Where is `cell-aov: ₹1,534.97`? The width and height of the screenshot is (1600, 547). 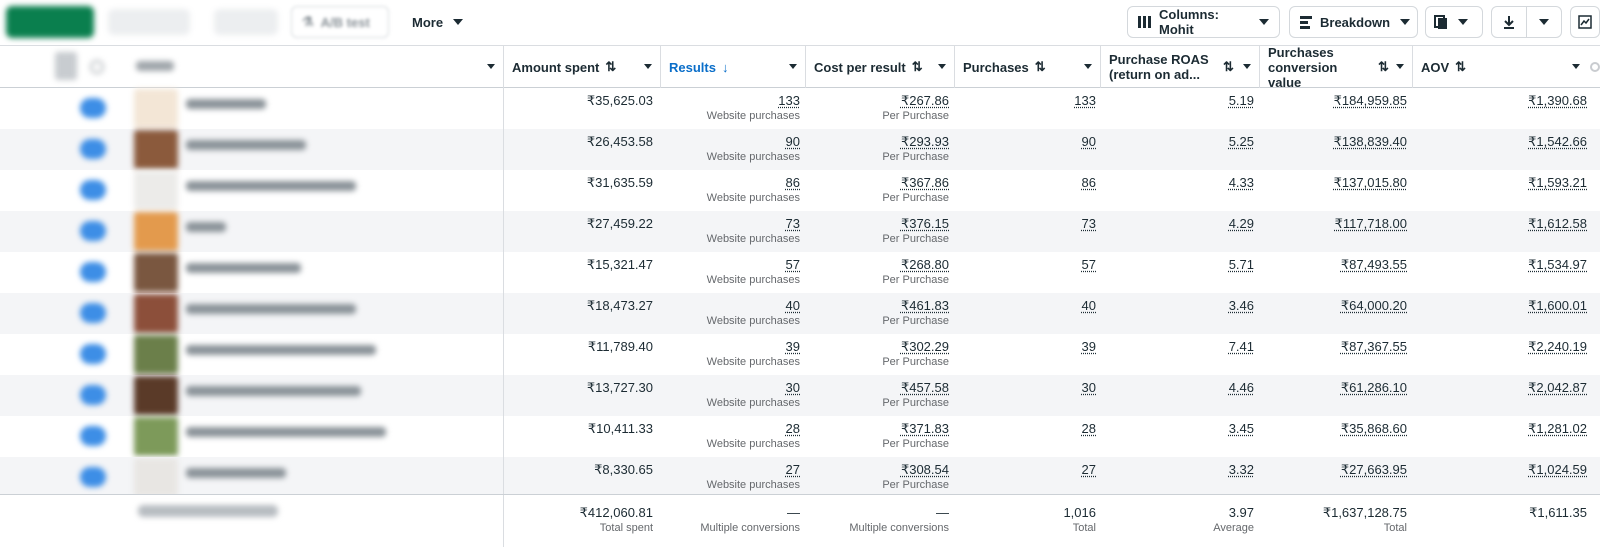 cell-aov: ₹1,534.97 is located at coordinates (1499, 264).